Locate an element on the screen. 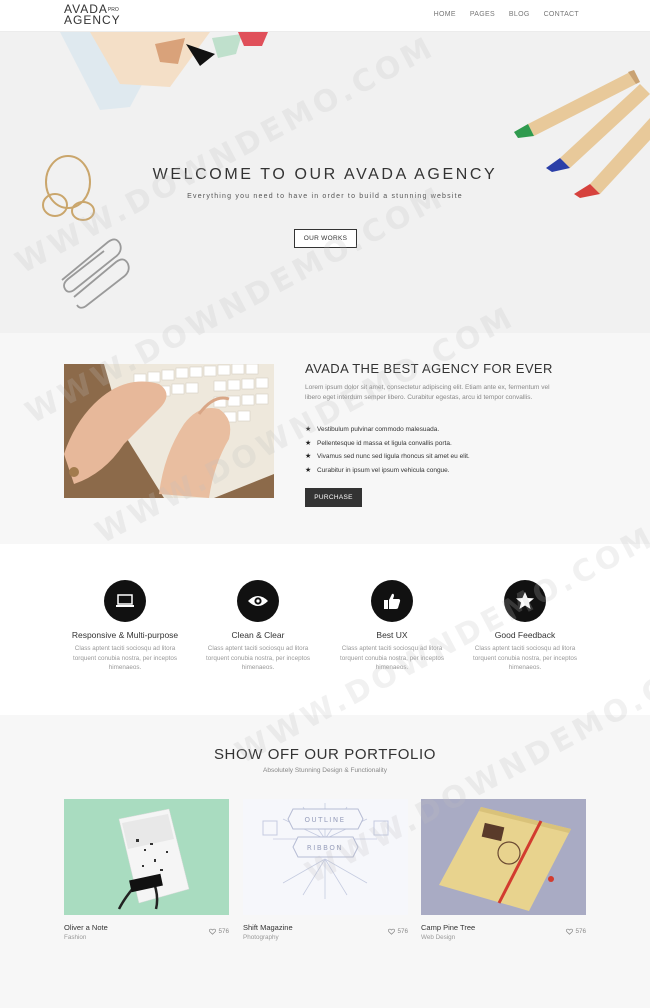  purchase-button: PURCHASE is located at coordinates (333, 497).